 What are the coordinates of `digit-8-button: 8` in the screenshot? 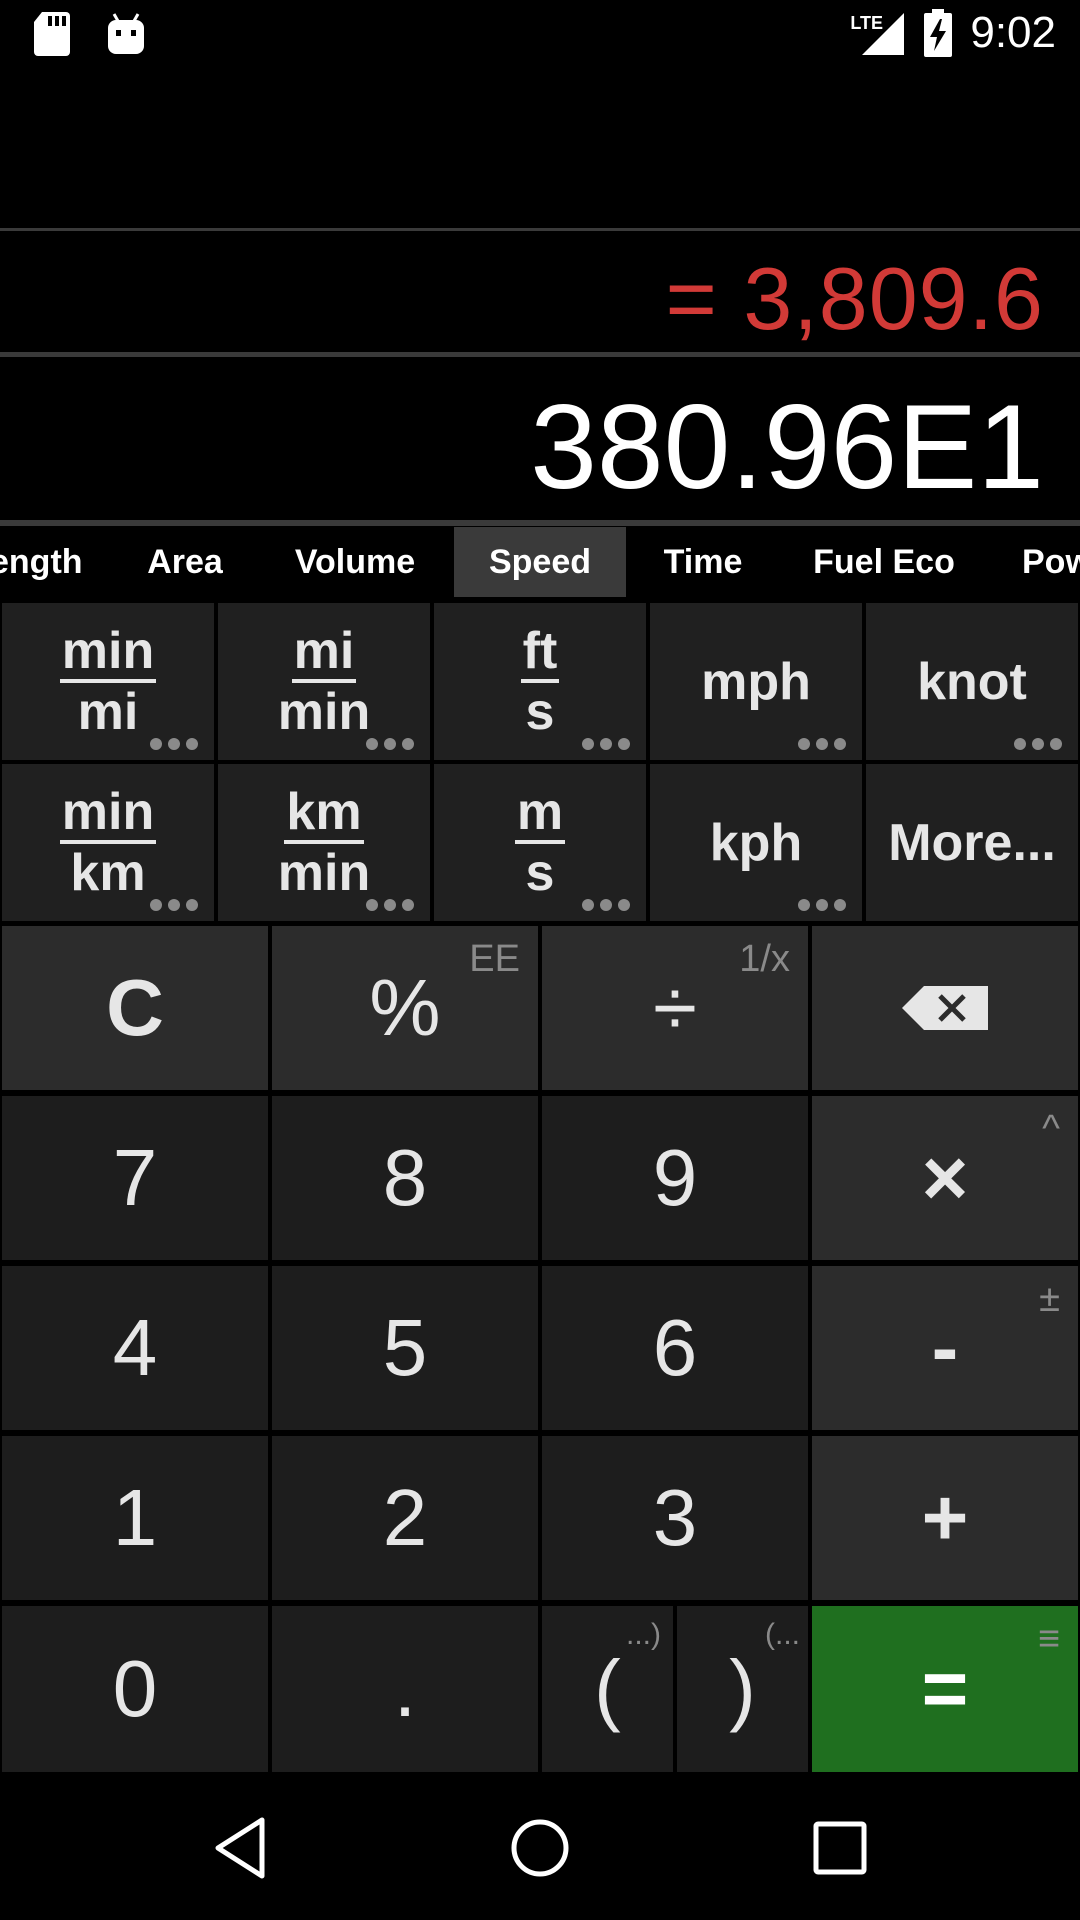 It's located at (405, 1178).